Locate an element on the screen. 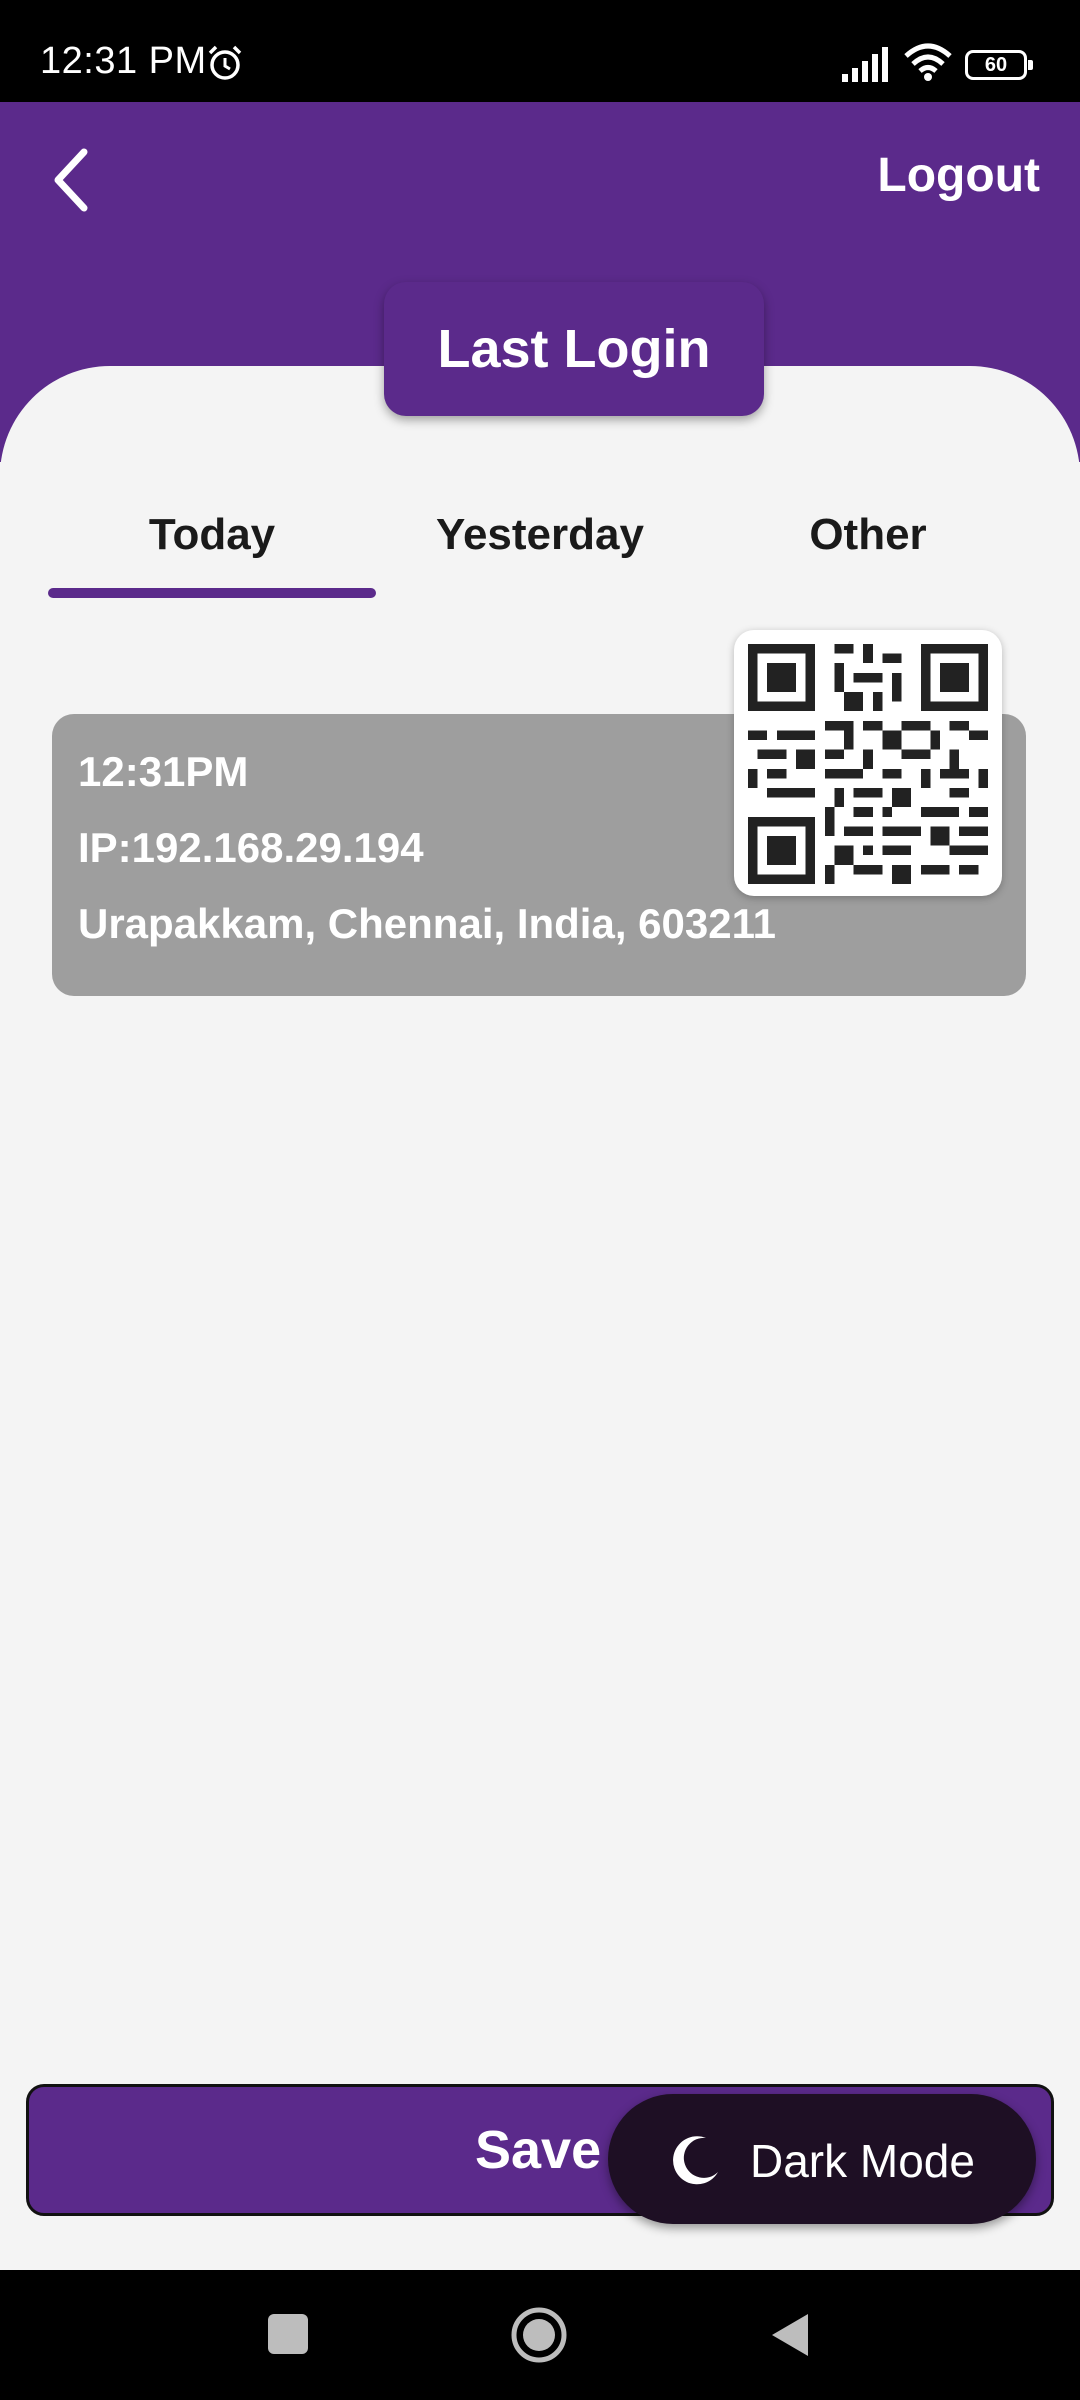 The width and height of the screenshot is (1080, 2400). tab-today: Today is located at coordinates (212, 535).